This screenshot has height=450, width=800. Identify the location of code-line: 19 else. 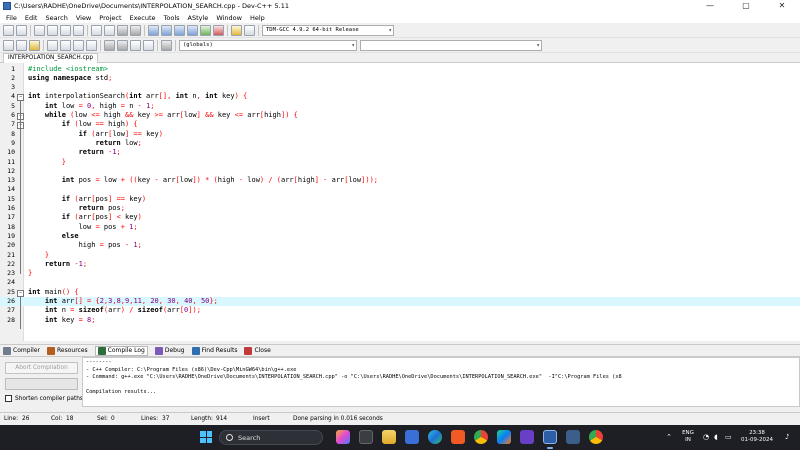
(400, 236).